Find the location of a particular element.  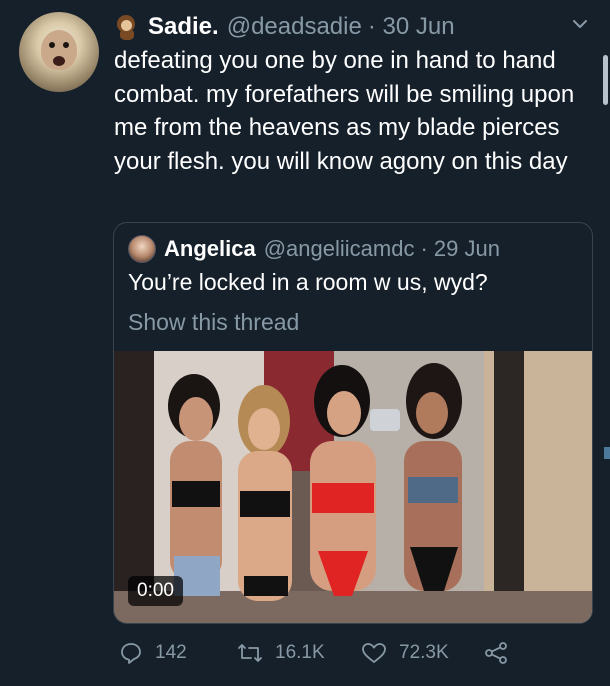

monkey-emoji-icon is located at coordinates (127, 27).